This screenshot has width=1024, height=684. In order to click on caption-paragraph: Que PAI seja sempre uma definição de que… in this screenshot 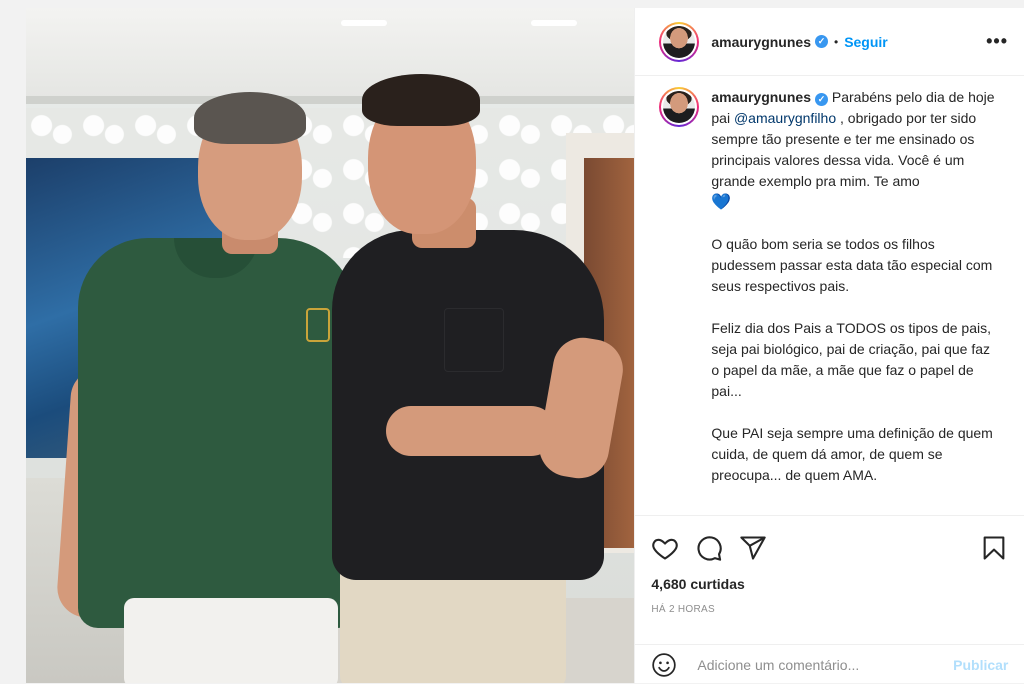, I will do `click(852, 454)`.